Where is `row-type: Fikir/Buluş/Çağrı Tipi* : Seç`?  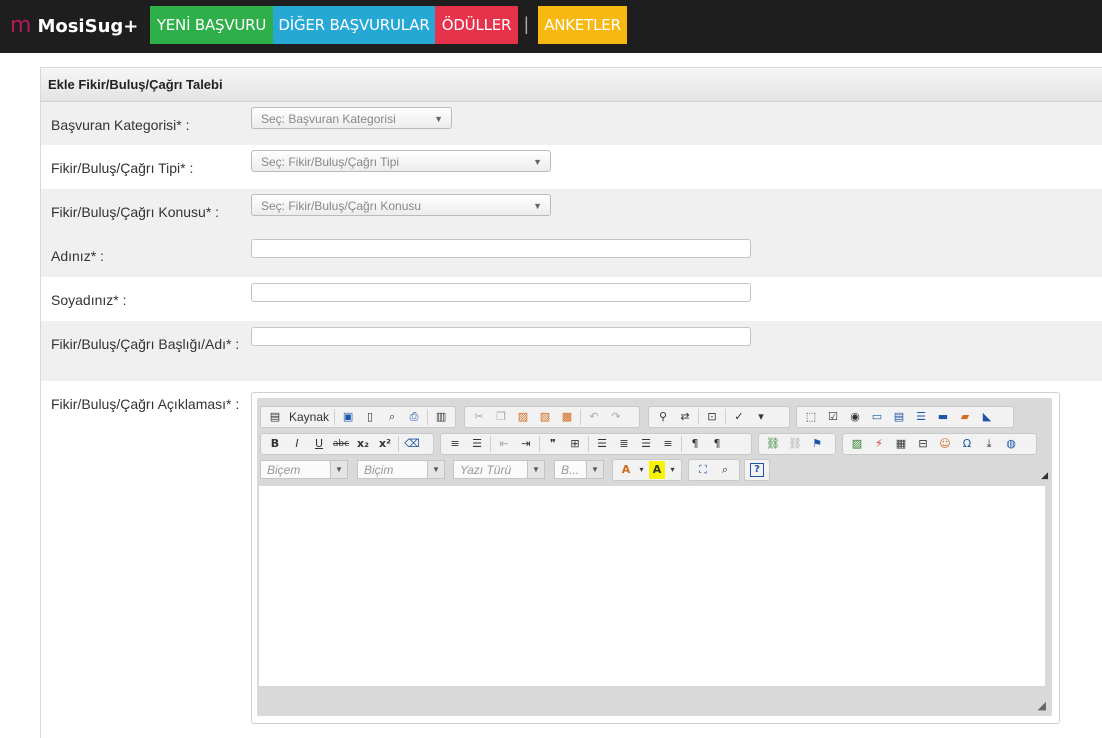 row-type: Fikir/Buluş/Çağrı Tipi* : Seç is located at coordinates (571, 167).